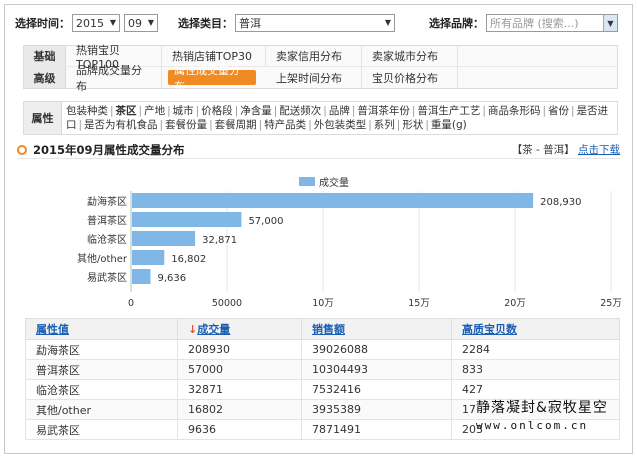  What do you see at coordinates (22, 149) in the screenshot?
I see `bullet-icon` at bounding box center [22, 149].